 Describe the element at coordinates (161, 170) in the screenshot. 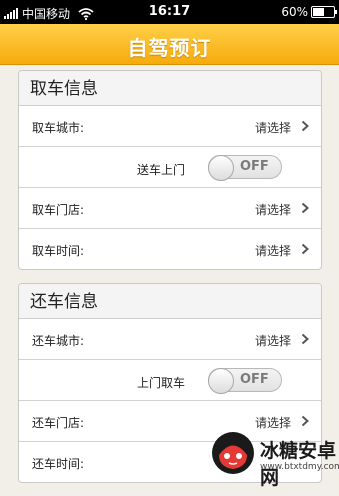

I see `delivery-toggle-label: 送车上门` at that location.